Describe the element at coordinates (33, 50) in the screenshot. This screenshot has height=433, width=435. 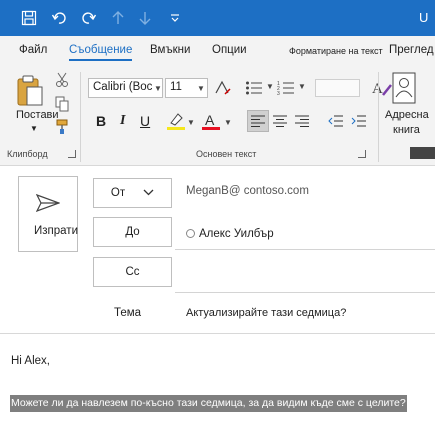
I see `tab-file: Файл` at that location.